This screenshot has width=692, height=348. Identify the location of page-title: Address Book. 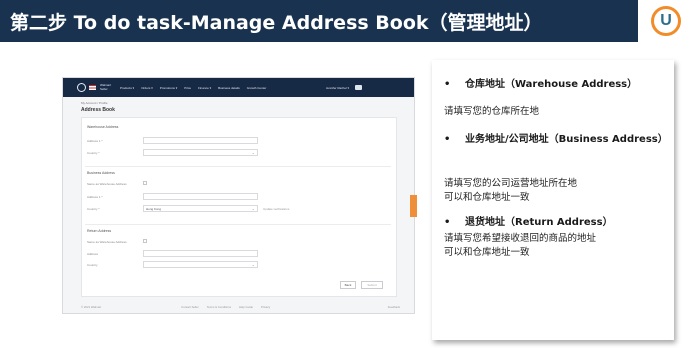
(98, 110).